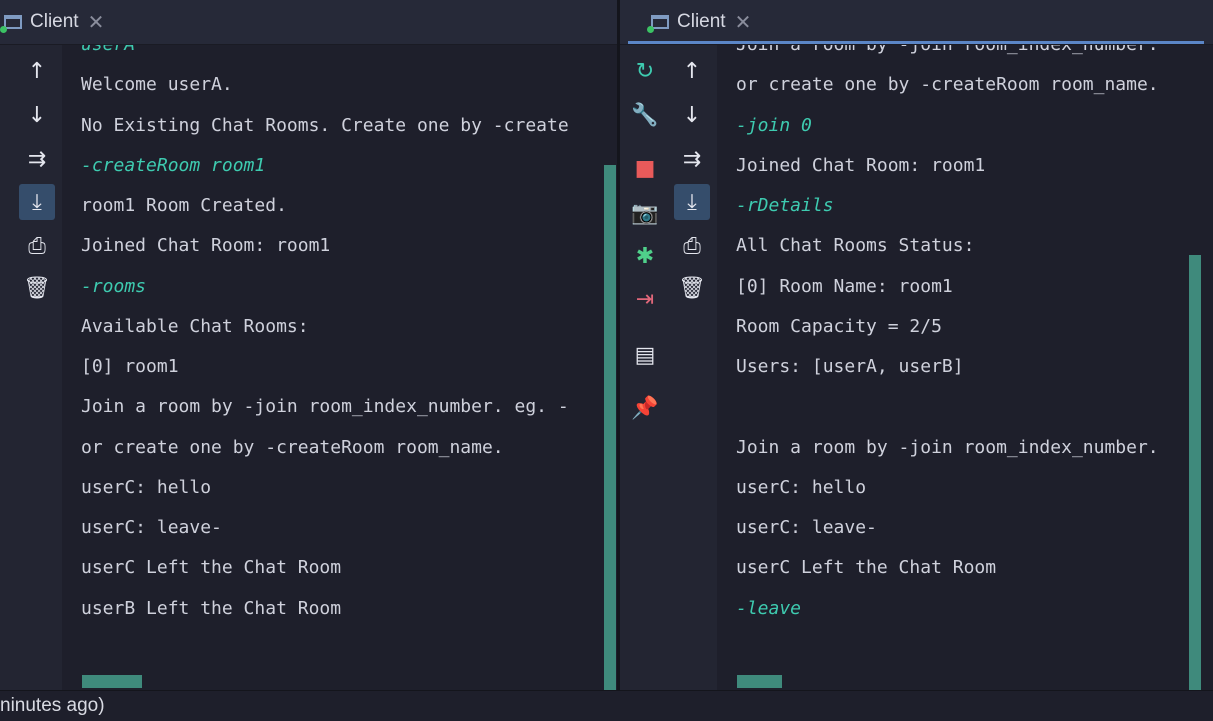  Describe the element at coordinates (610, 427) in the screenshot. I see `left-vertical-scrollbar` at that location.